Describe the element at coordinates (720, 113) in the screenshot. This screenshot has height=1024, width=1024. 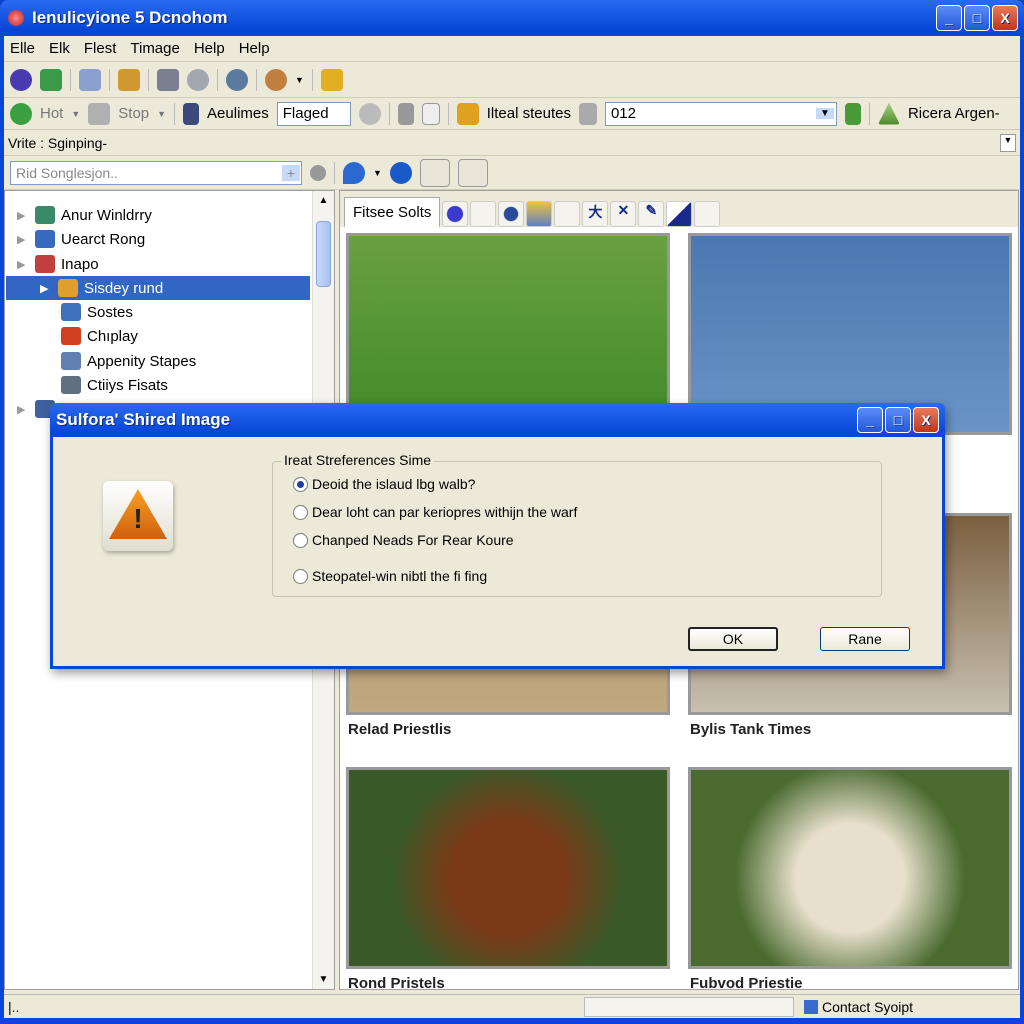
I see `status-combo: 012 ▼` at that location.